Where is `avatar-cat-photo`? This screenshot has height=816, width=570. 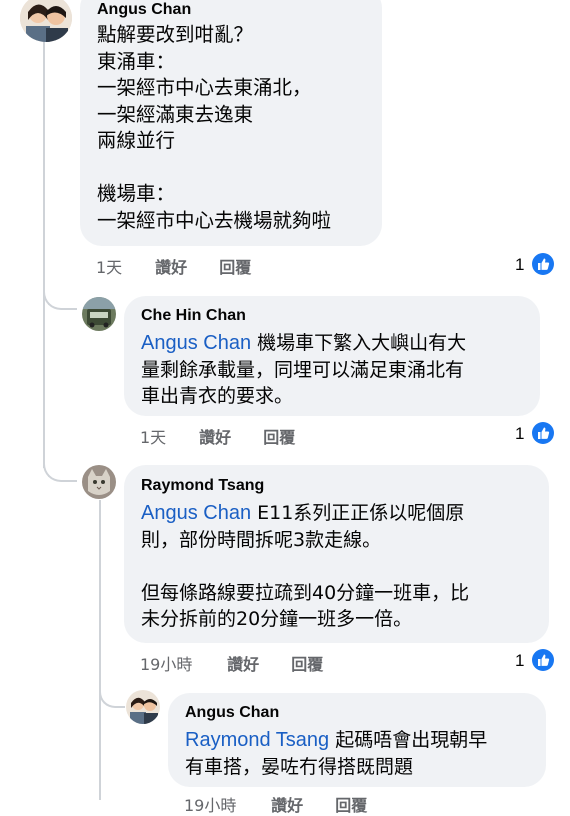 avatar-cat-photo is located at coordinates (99, 482).